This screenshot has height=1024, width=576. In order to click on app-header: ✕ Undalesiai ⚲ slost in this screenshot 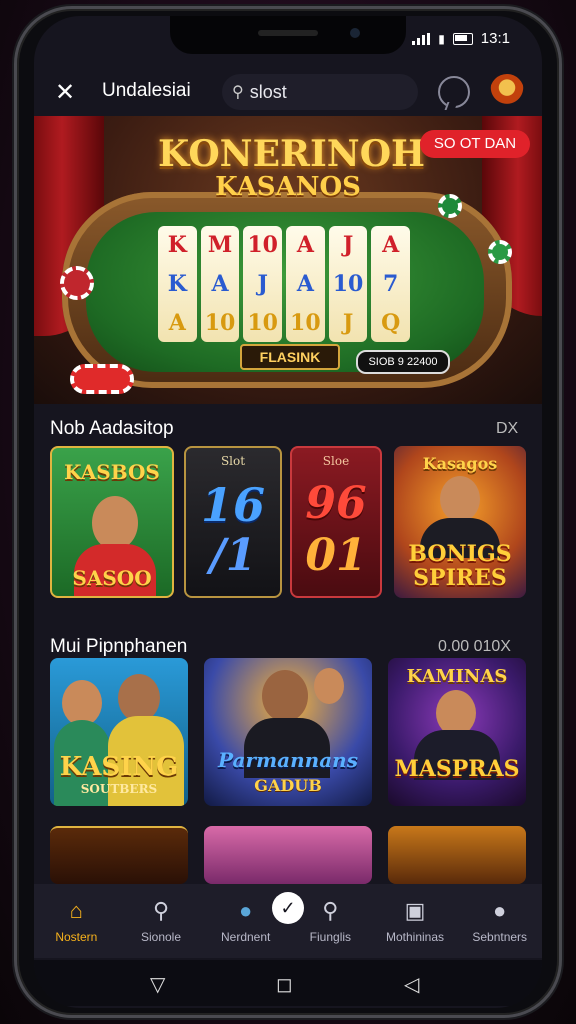, I will do `click(288, 92)`.